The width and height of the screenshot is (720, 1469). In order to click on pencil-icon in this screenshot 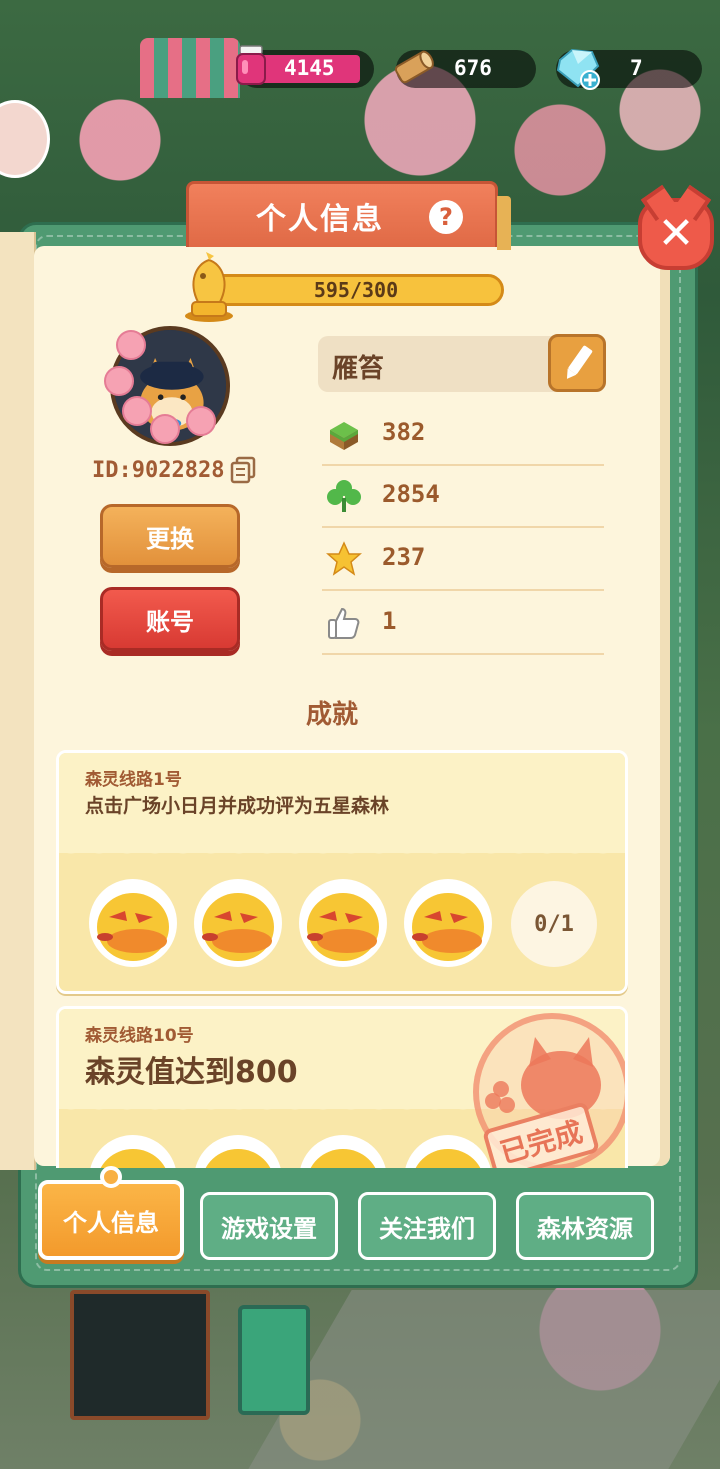, I will do `click(579, 362)`.